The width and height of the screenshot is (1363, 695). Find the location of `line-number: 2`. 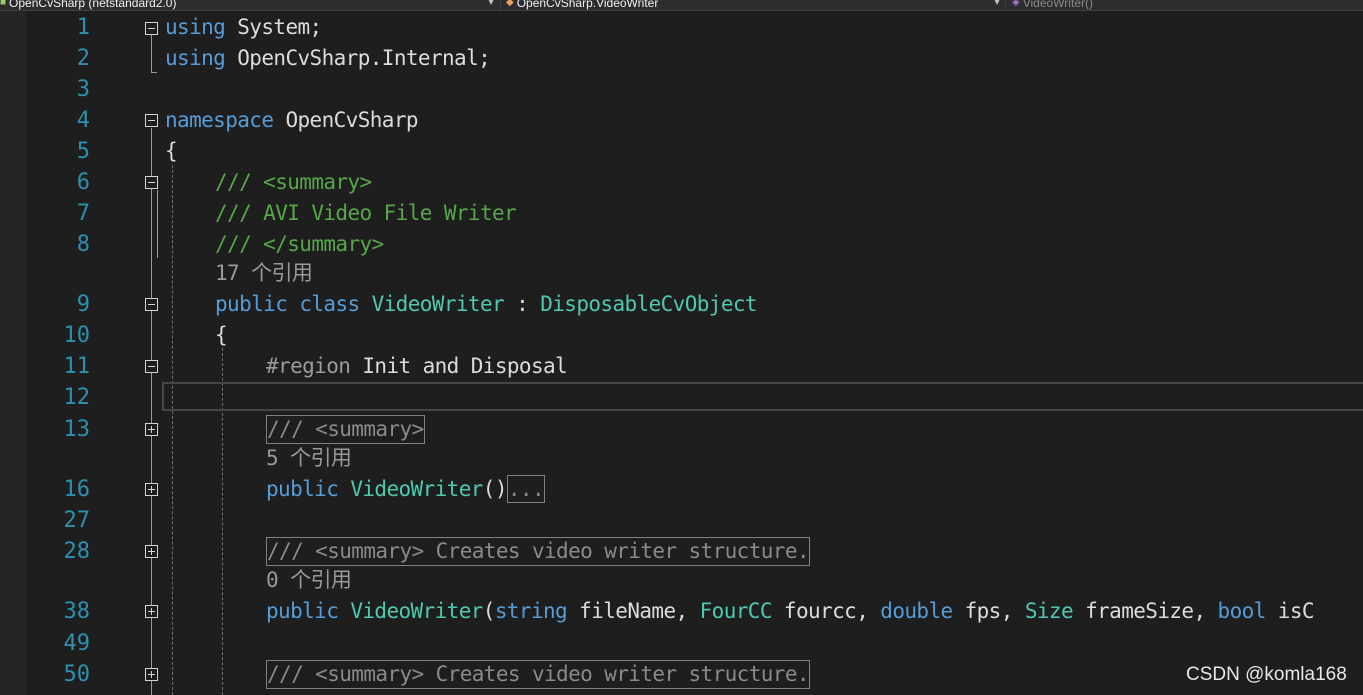

line-number: 2 is located at coordinates (83, 58).